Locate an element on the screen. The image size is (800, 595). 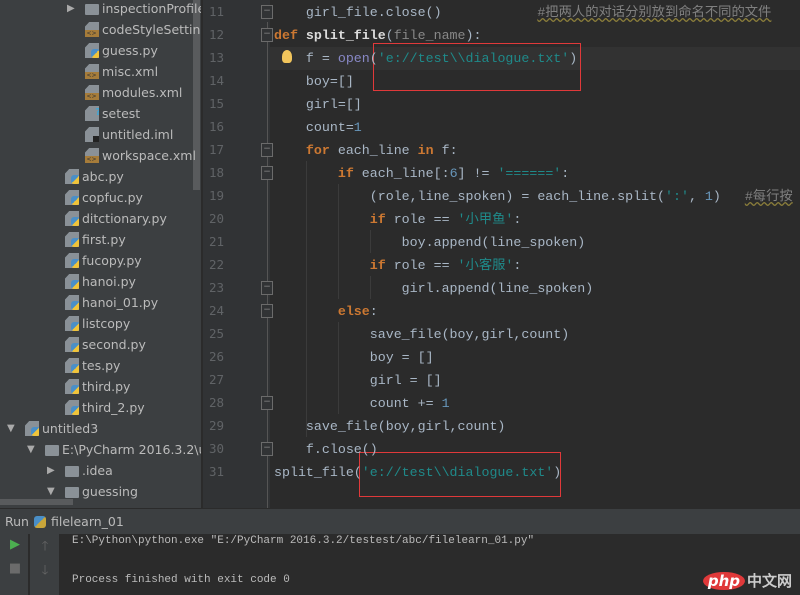
code-token: ): is located at coordinates (473, 35).